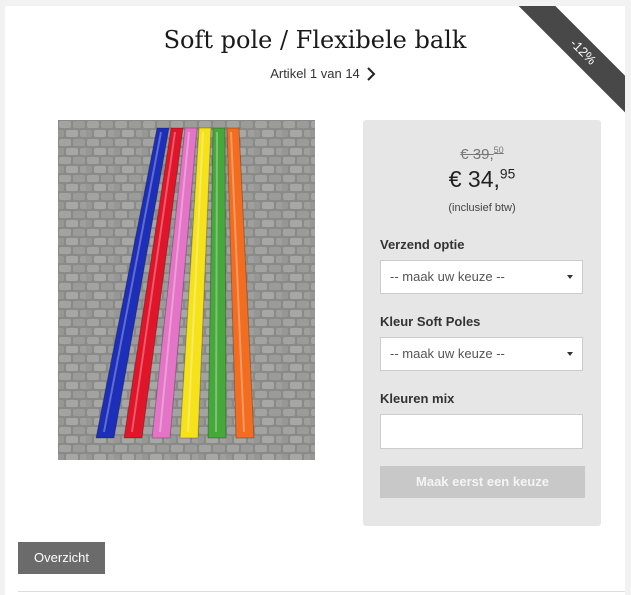  I want to click on color-mix-label: Kleuren mix, so click(417, 398).